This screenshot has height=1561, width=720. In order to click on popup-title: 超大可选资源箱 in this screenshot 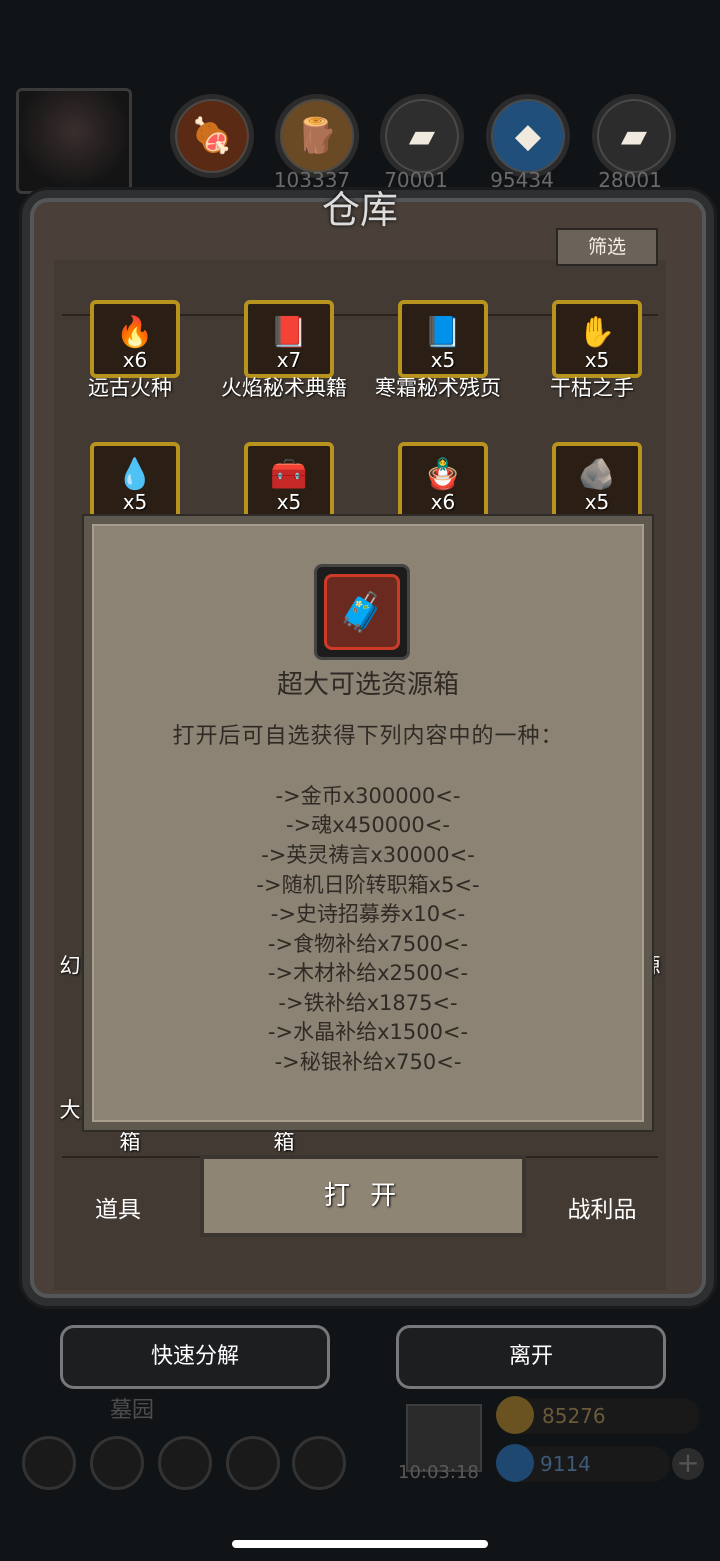, I will do `click(367, 685)`.